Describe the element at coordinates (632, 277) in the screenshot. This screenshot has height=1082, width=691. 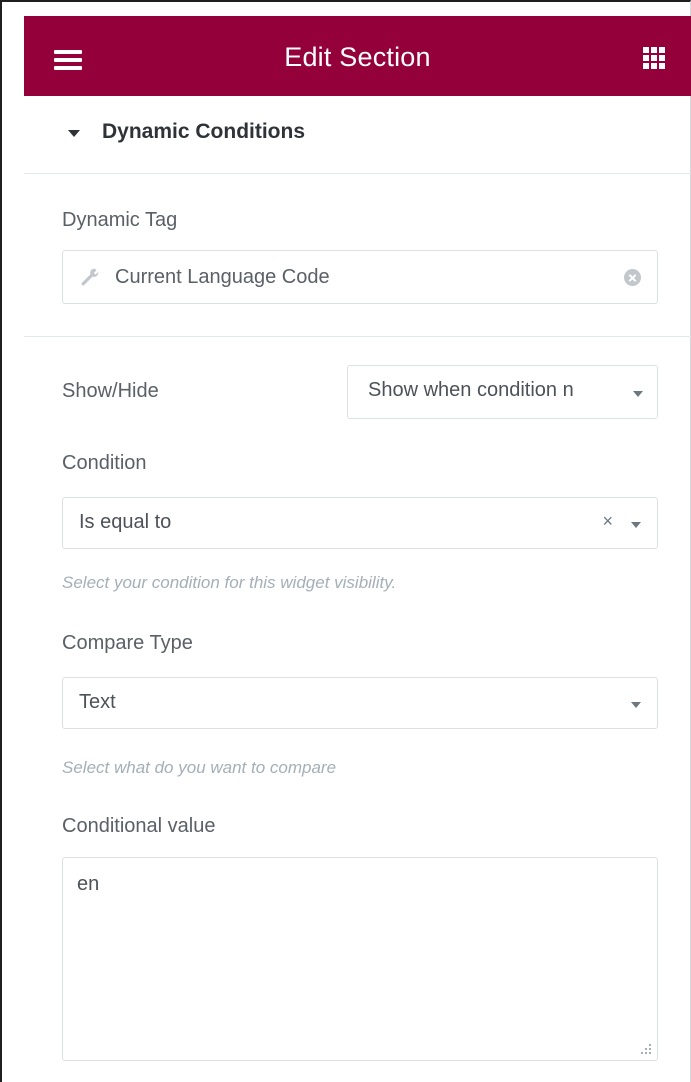
I see `remove-tag-icon` at that location.